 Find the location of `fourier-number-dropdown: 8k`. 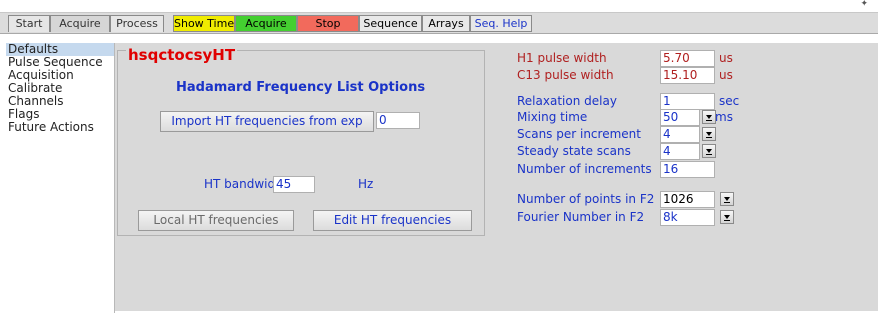

fourier-number-dropdown: 8k is located at coordinates (700, 217).